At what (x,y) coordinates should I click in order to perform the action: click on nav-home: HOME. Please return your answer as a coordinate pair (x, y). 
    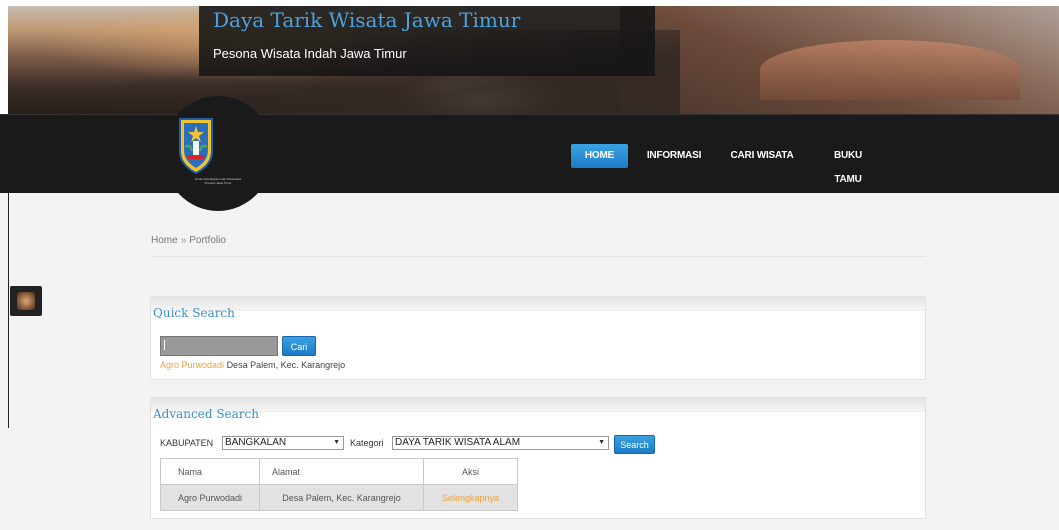
    Looking at the image, I should click on (599, 156).